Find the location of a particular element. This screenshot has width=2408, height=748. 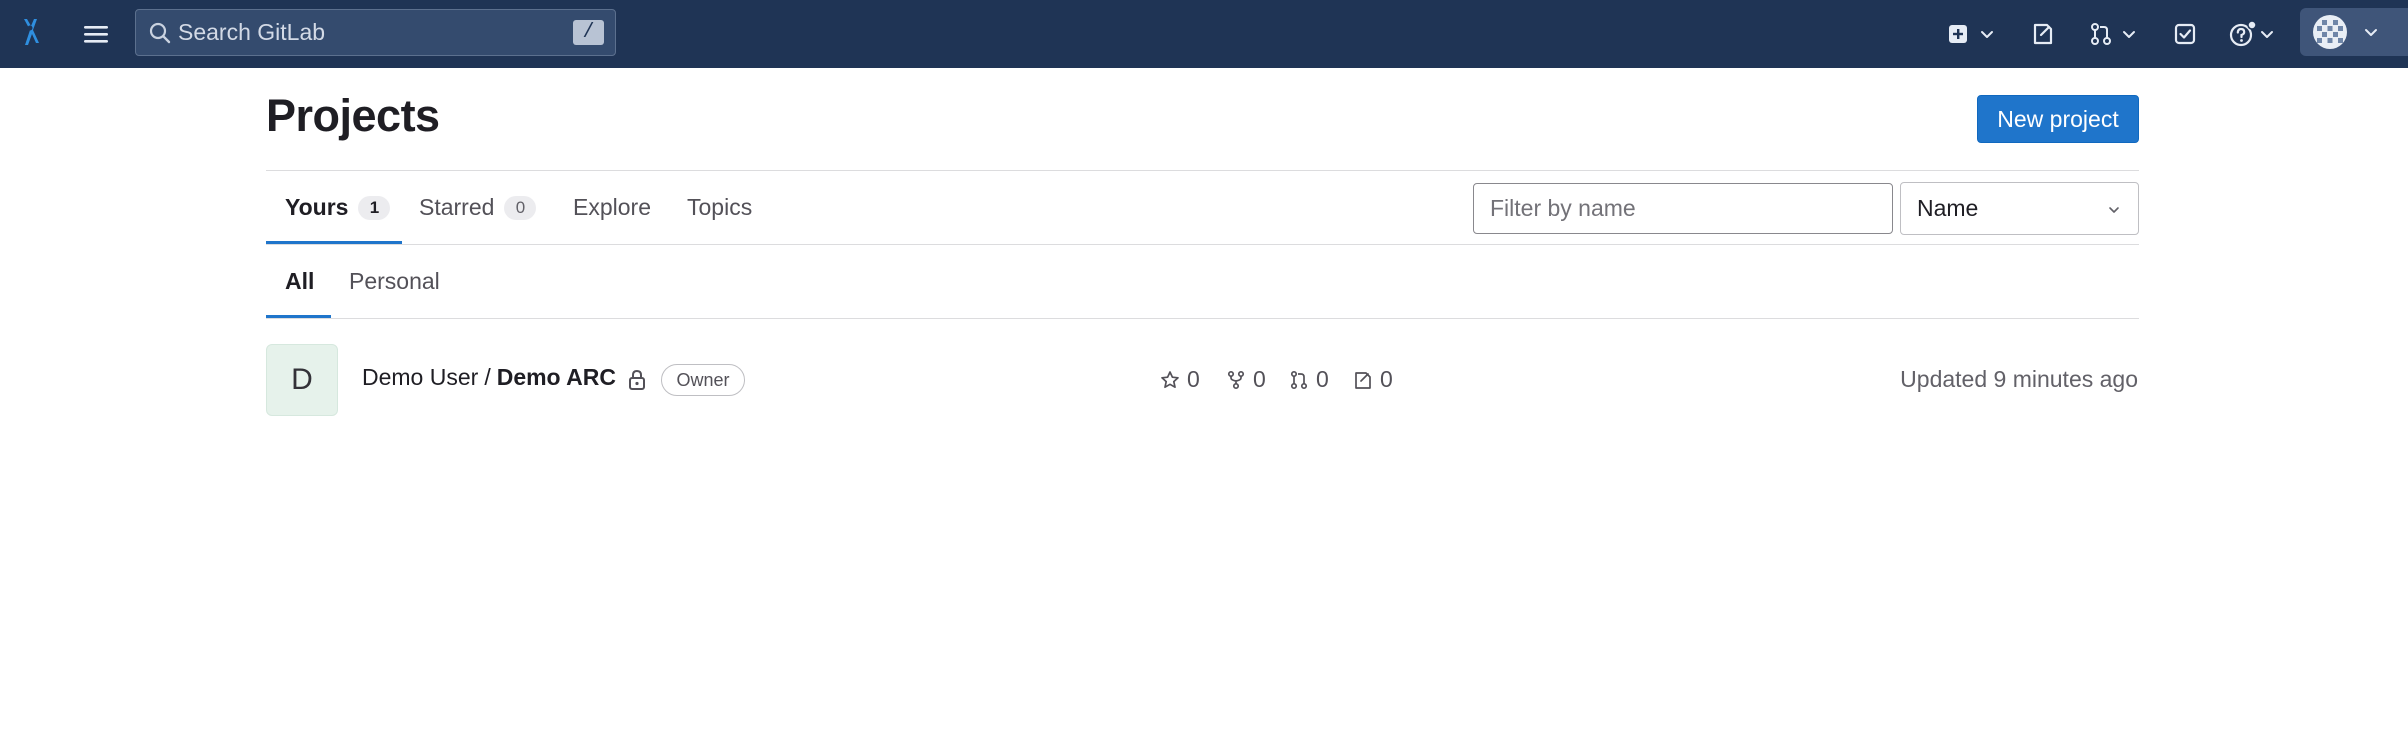

todos-button is located at coordinates (2187, 34).